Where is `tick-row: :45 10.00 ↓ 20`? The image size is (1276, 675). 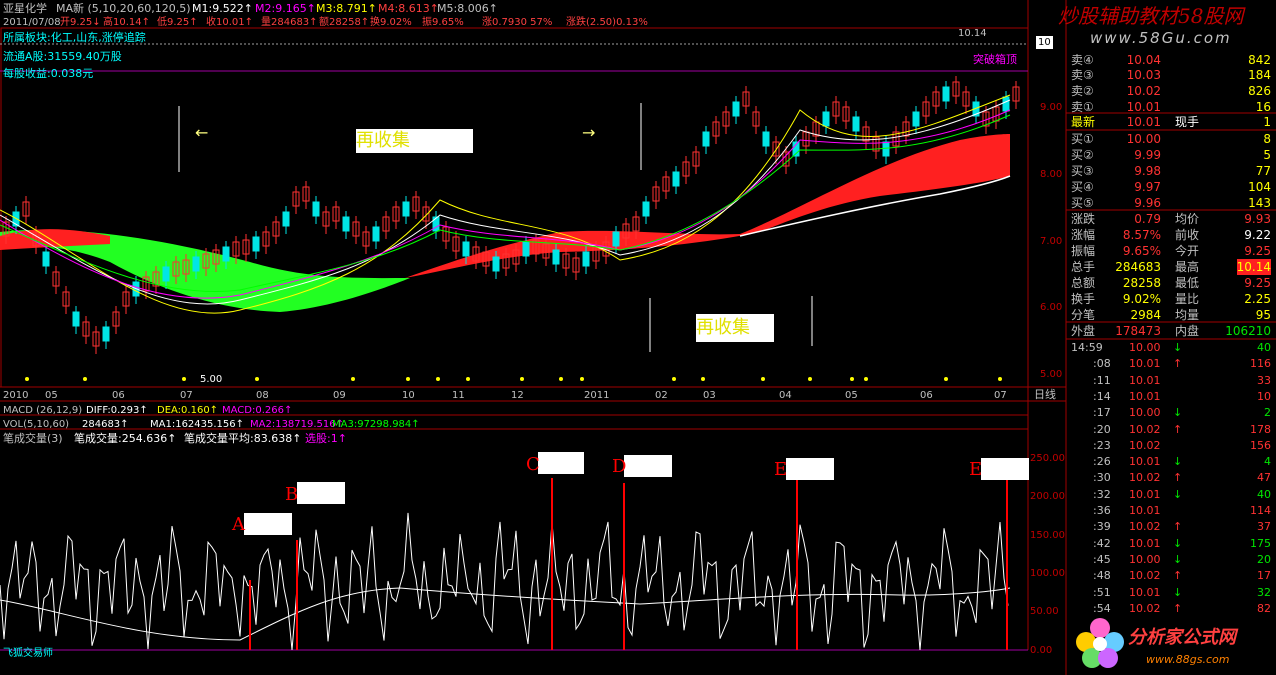 tick-row: :45 10.00 ↓ 20 is located at coordinates (1171, 560).